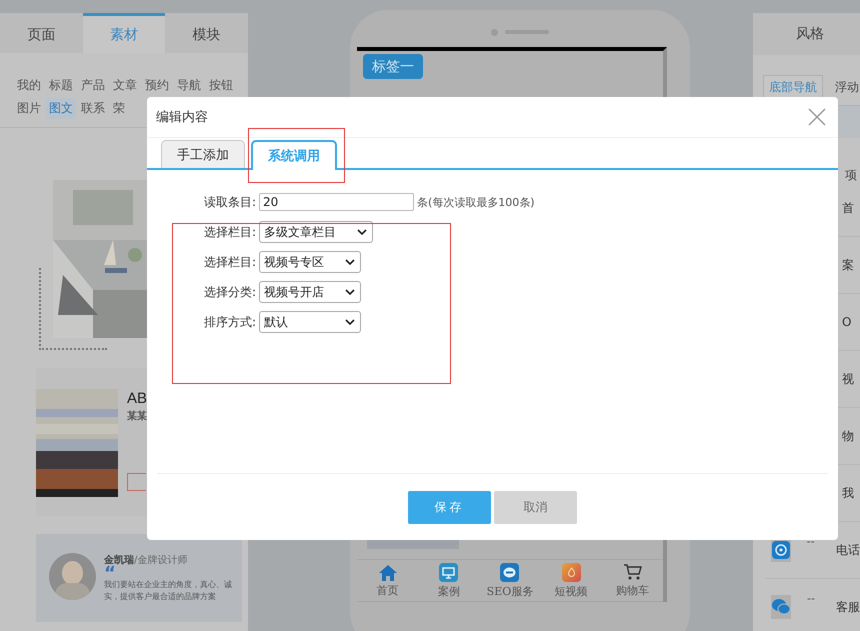  I want to click on card-subtitle: 某某, so click(137, 416).